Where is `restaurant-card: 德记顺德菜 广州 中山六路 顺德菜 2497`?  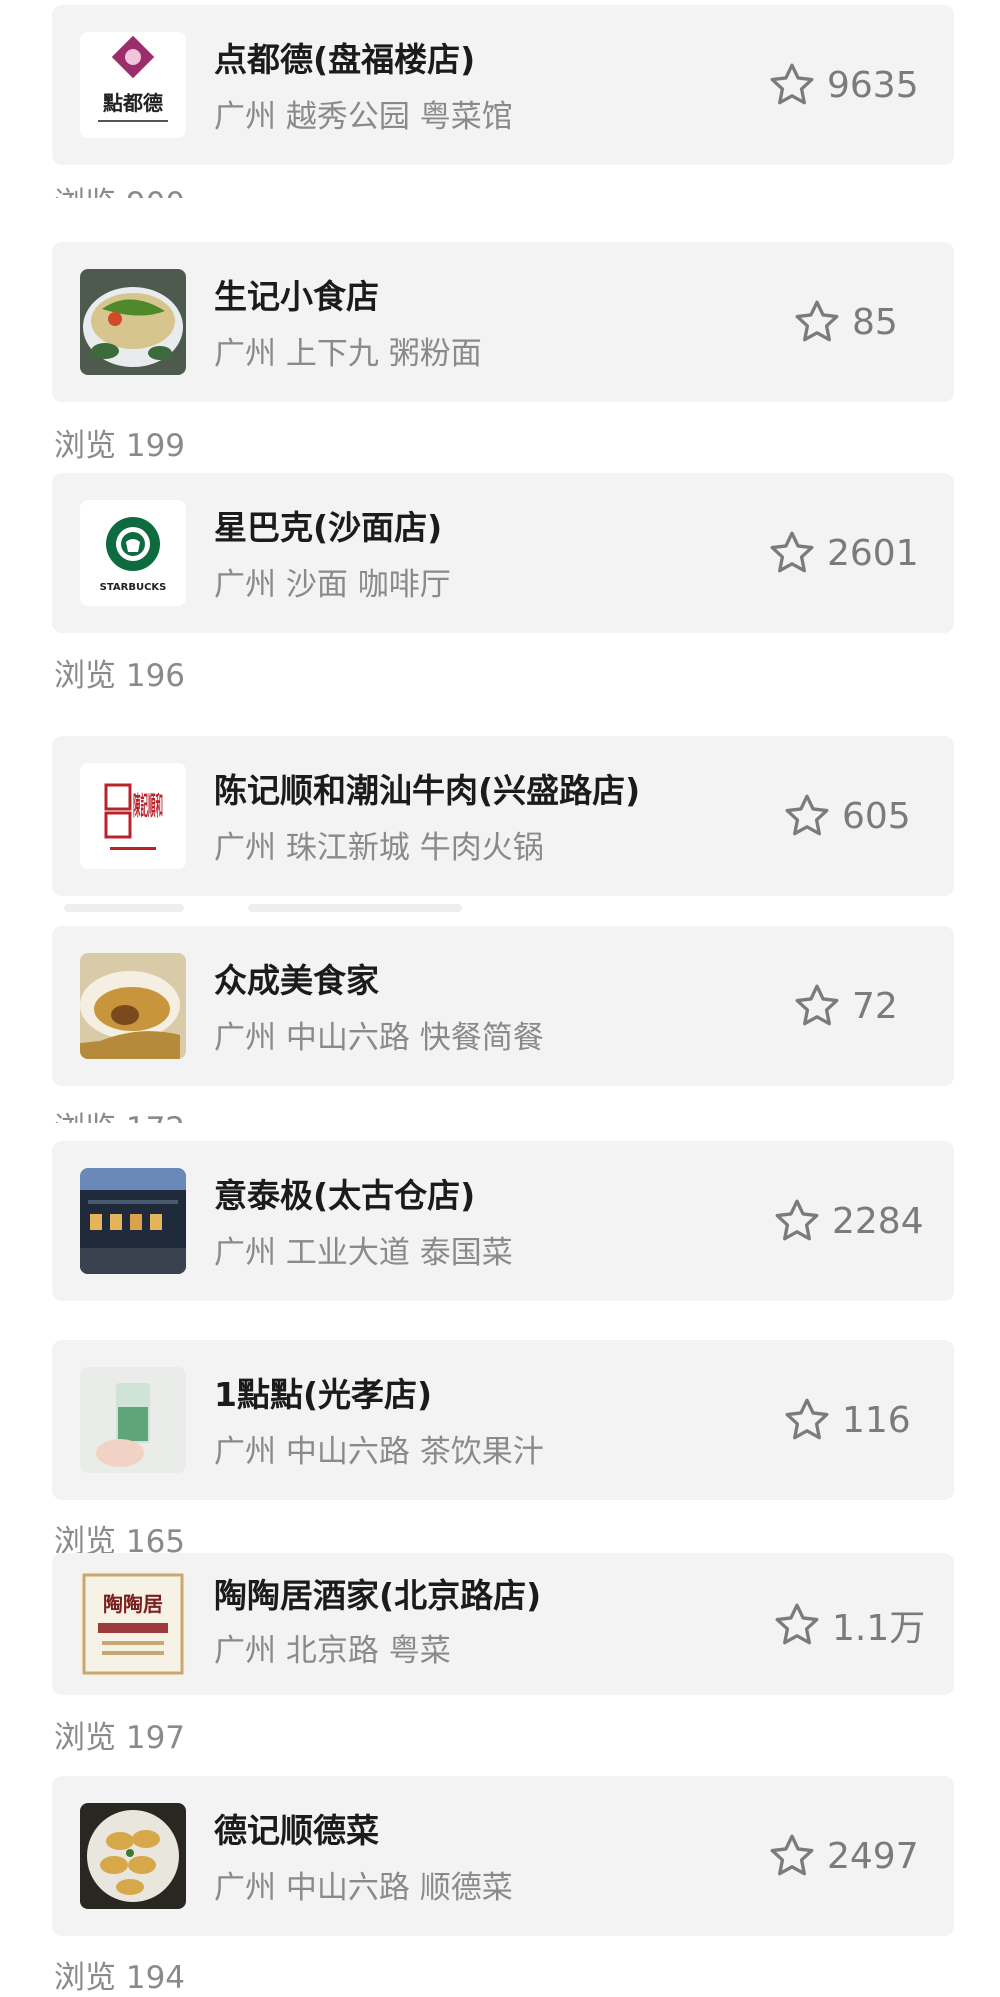
restaurant-card: 德记顺德菜 广州 中山六路 顺德菜 2497 is located at coordinates (503, 1856).